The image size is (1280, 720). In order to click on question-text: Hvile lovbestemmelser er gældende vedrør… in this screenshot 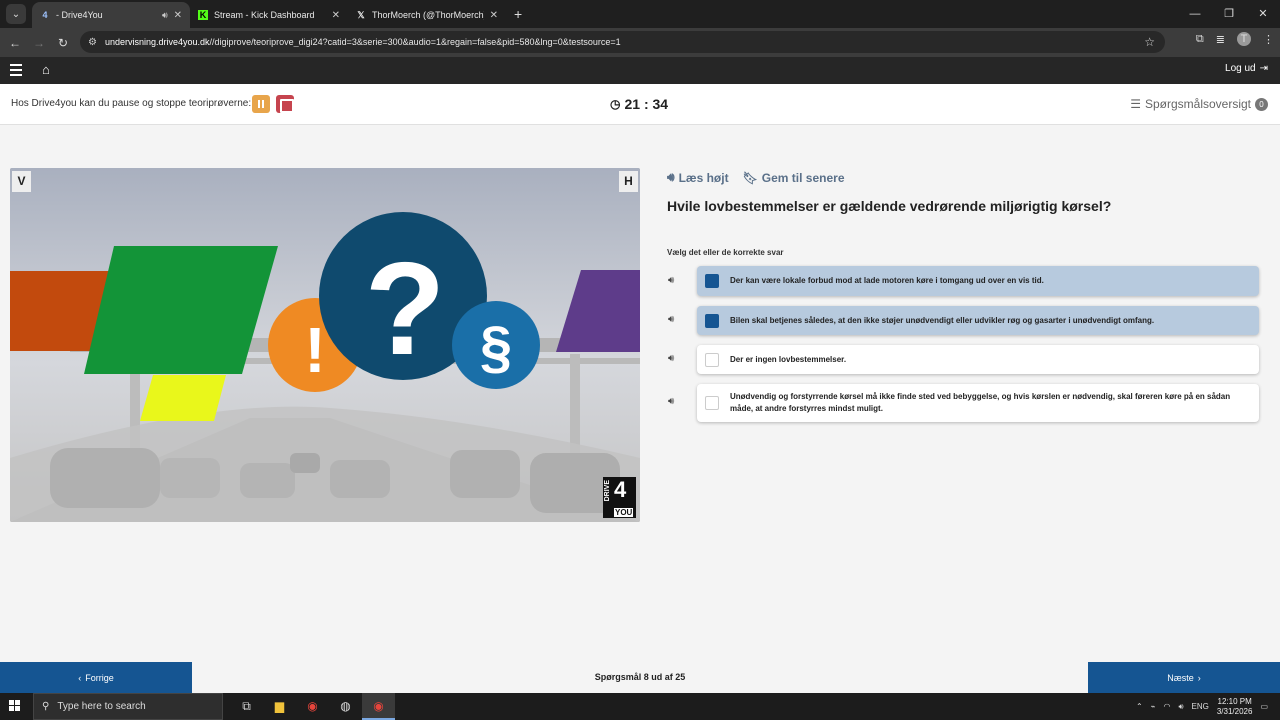, I will do `click(889, 206)`.